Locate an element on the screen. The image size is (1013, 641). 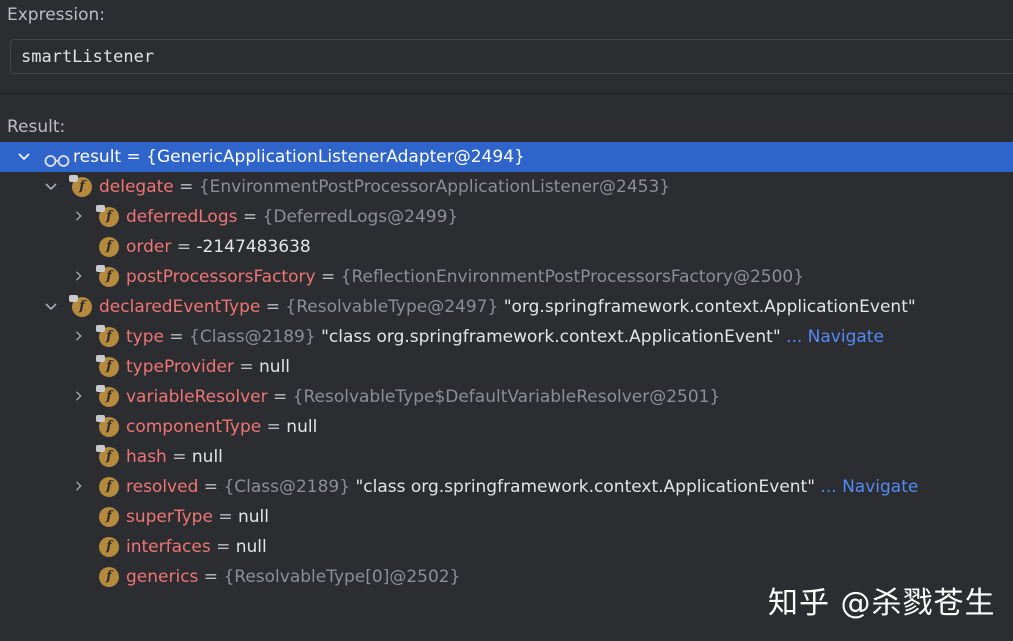
expression-label: Expression: is located at coordinates (56, 15).